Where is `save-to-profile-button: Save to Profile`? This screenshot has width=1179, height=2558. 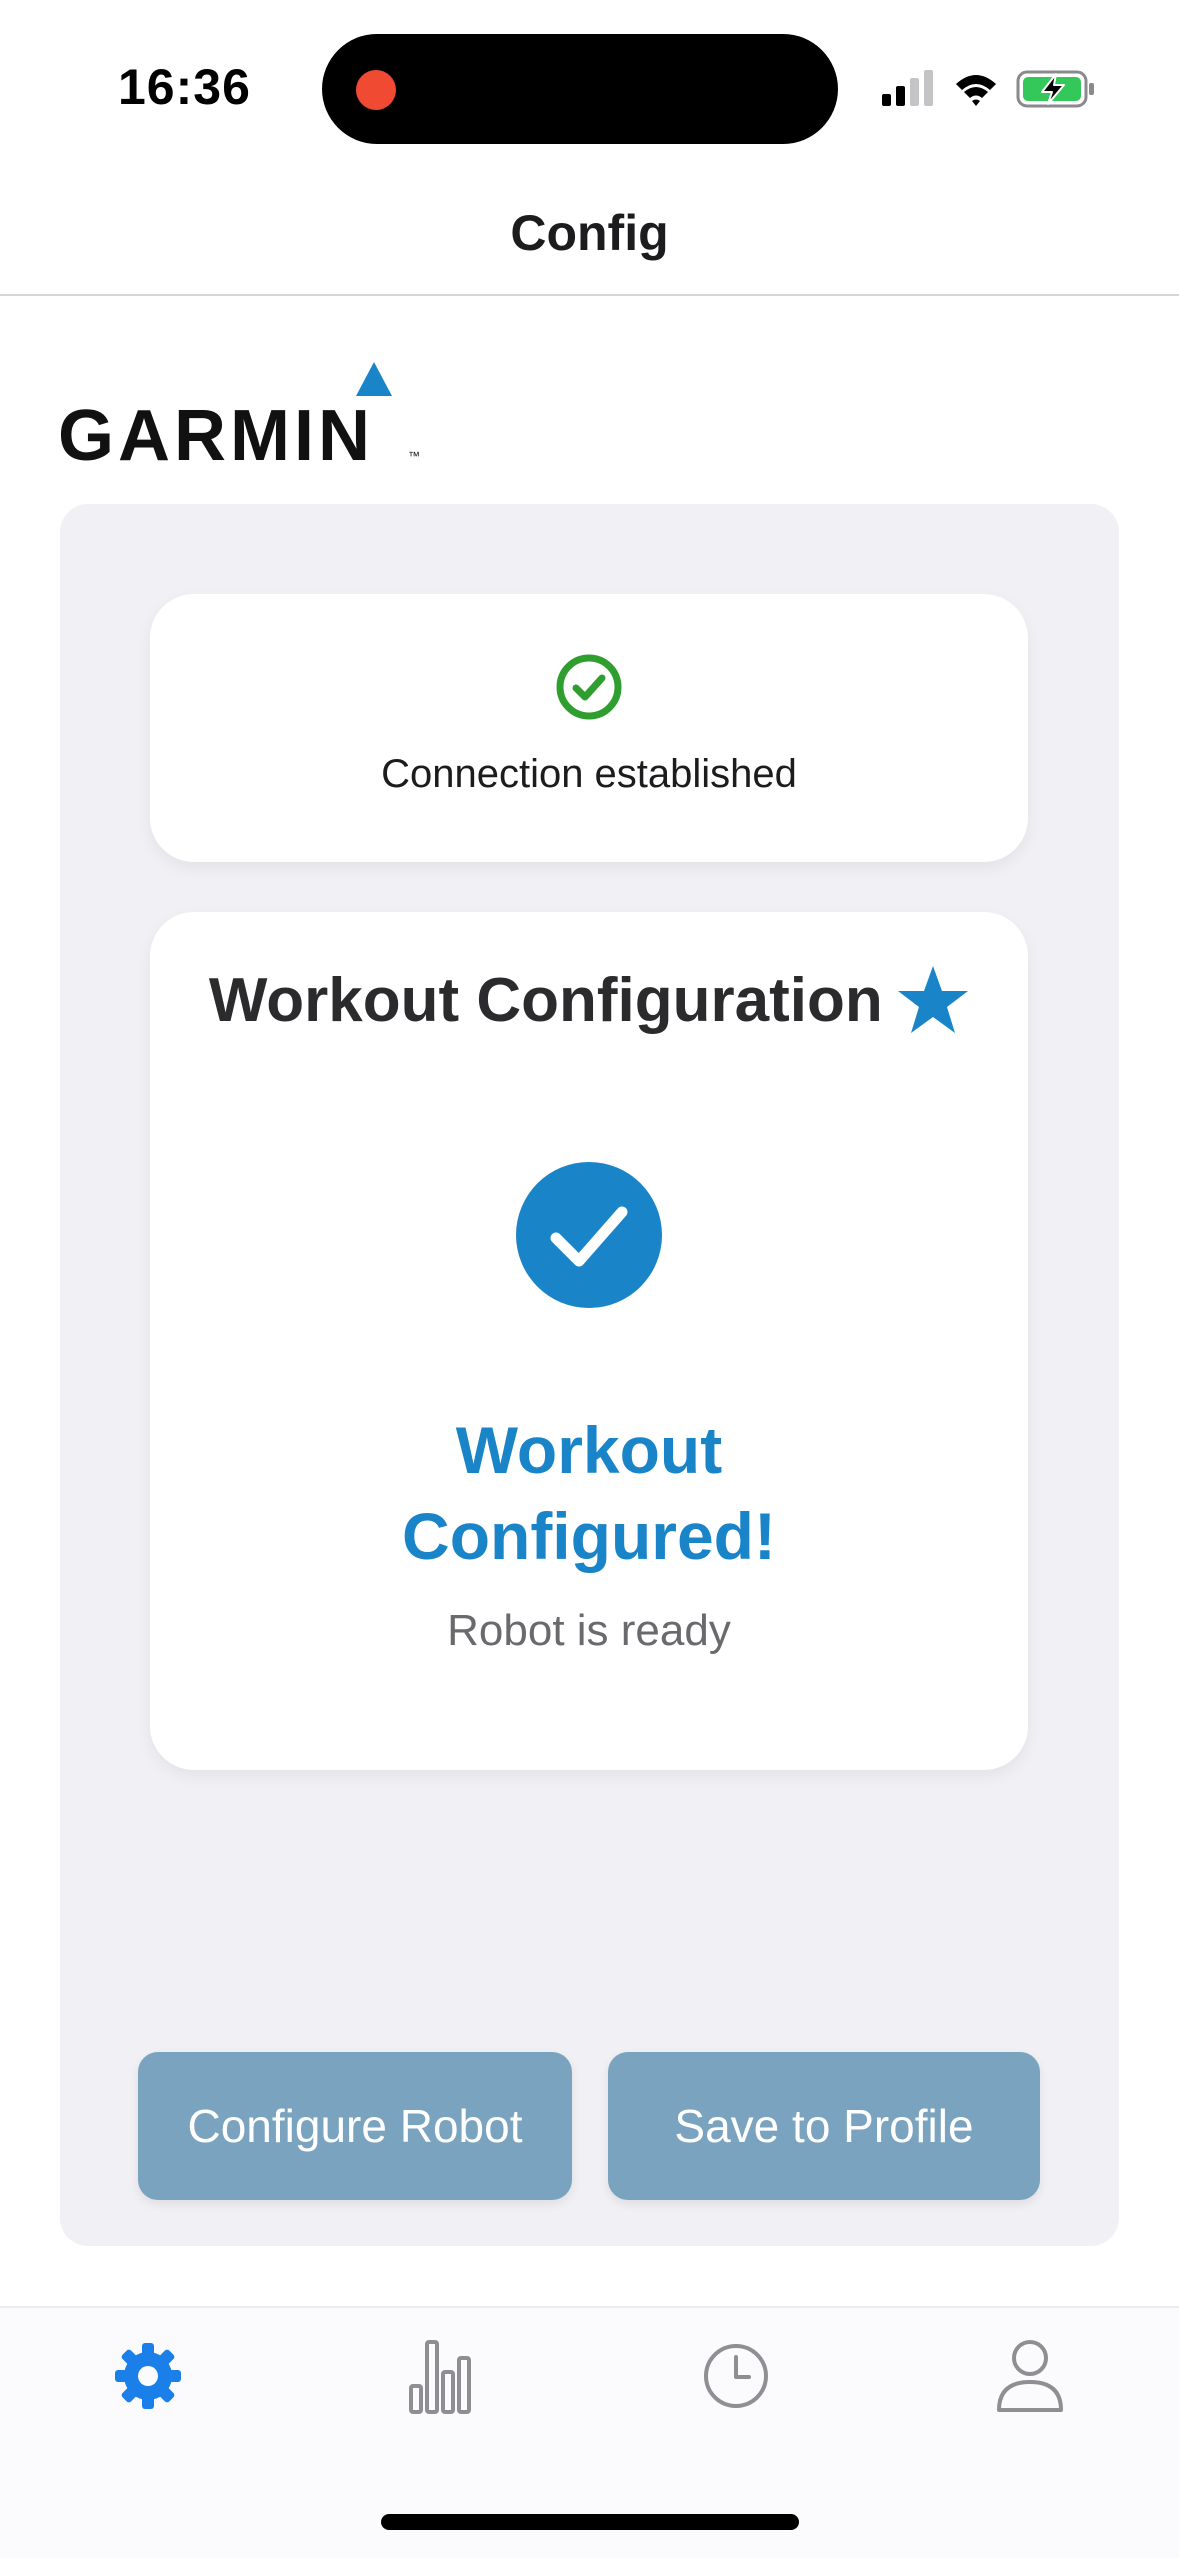 save-to-profile-button: Save to Profile is located at coordinates (824, 2126).